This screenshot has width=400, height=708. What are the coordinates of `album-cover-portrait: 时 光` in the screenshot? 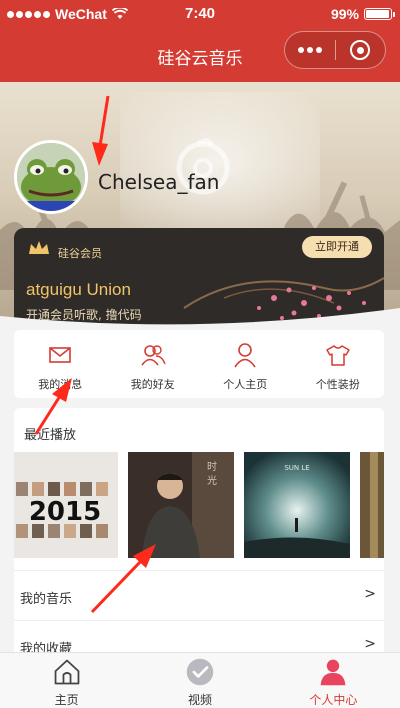 It's located at (181, 505).